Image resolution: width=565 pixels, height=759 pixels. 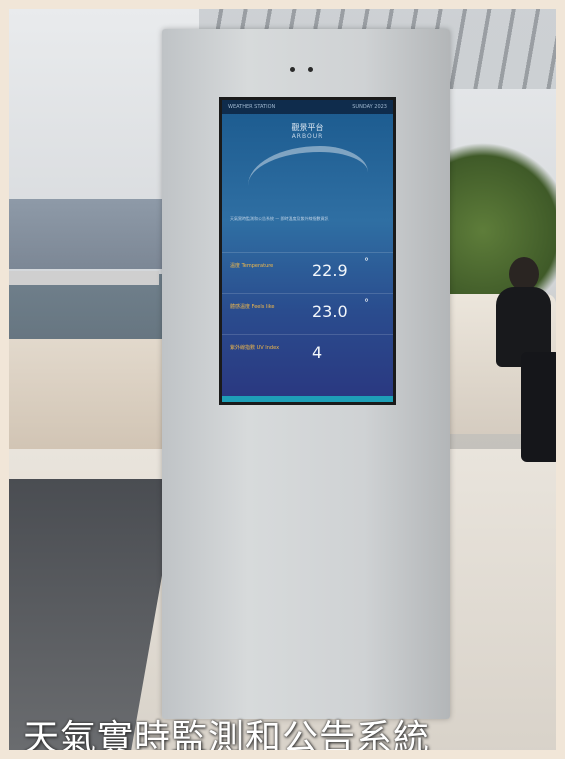 I want to click on person-head, so click(x=524, y=274).